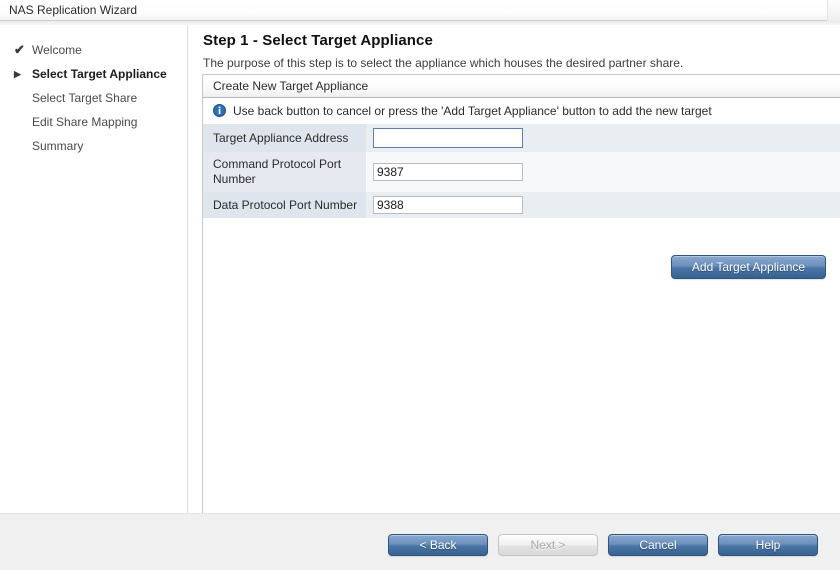  Describe the element at coordinates (57, 50) in the screenshot. I see `sidebar-item-label: Welcome` at that location.